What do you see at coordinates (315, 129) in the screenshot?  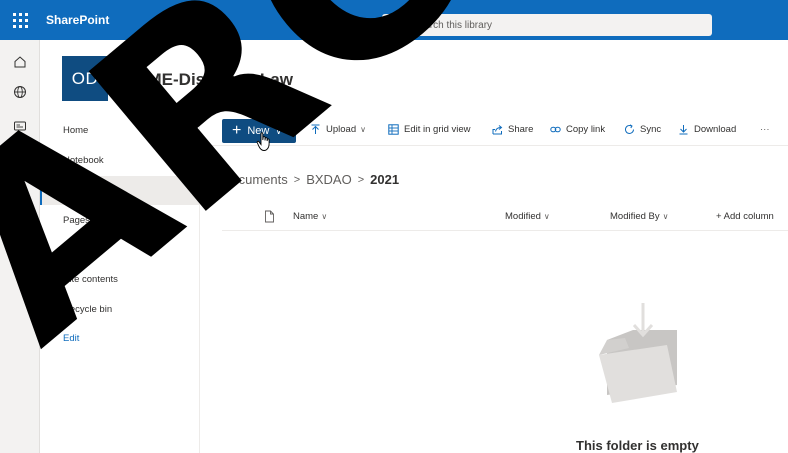 I see `upload-icon` at bounding box center [315, 129].